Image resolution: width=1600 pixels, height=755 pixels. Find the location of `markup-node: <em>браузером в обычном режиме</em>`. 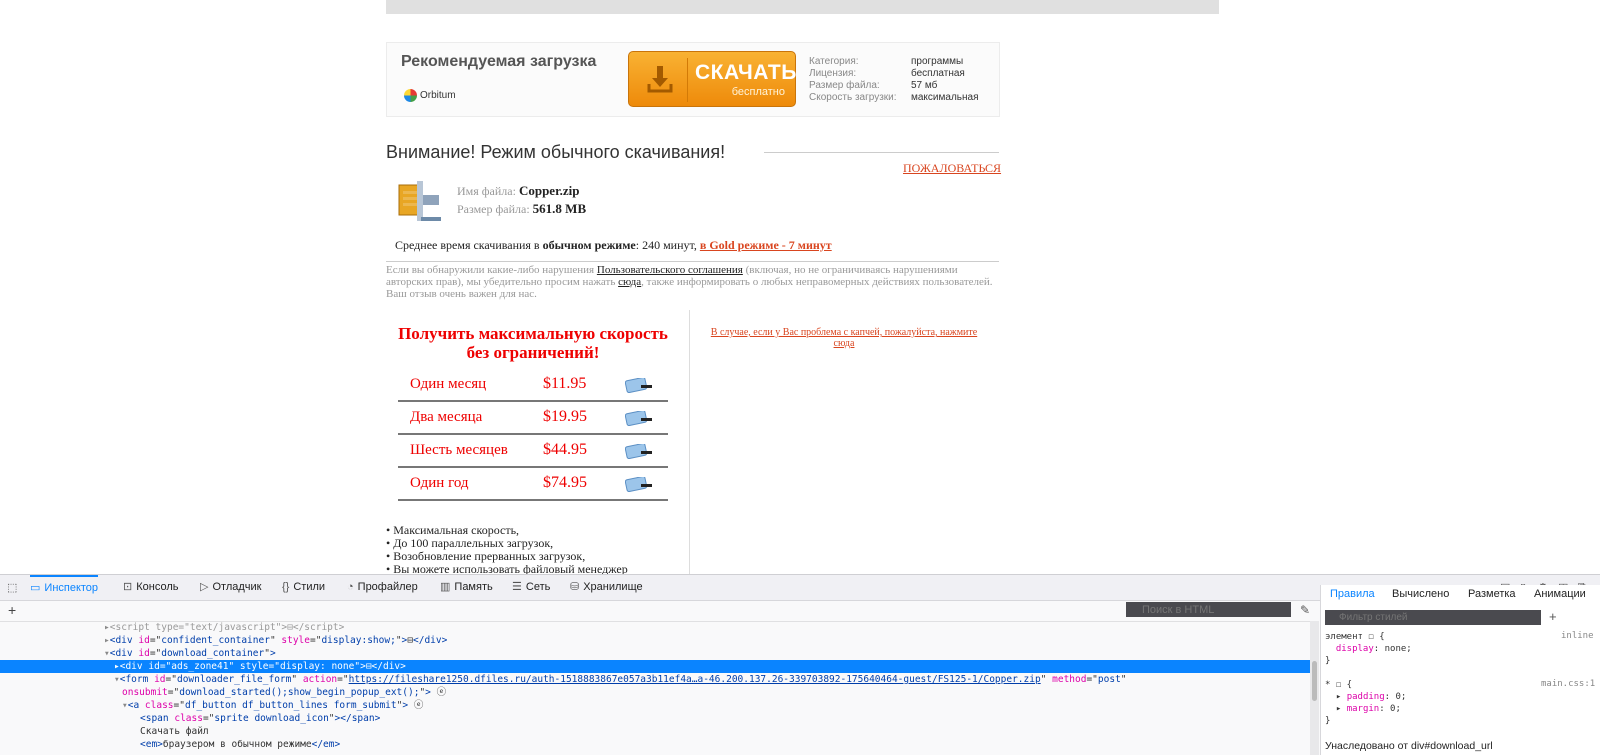

markup-node: <em>браузером в обычном режиме</em> is located at coordinates (240, 744).